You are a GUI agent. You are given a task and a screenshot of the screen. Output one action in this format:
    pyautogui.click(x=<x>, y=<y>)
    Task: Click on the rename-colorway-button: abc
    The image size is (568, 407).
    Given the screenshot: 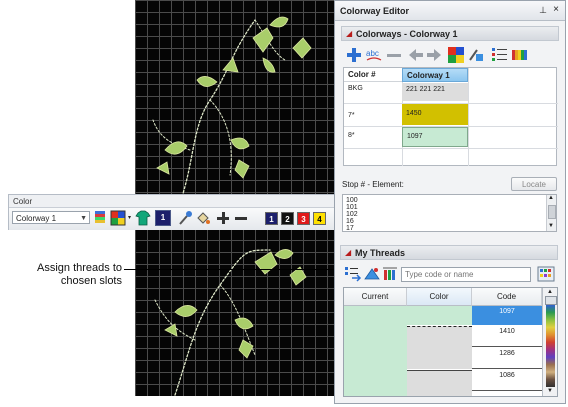 What is the action you would take?
    pyautogui.click(x=374, y=55)
    